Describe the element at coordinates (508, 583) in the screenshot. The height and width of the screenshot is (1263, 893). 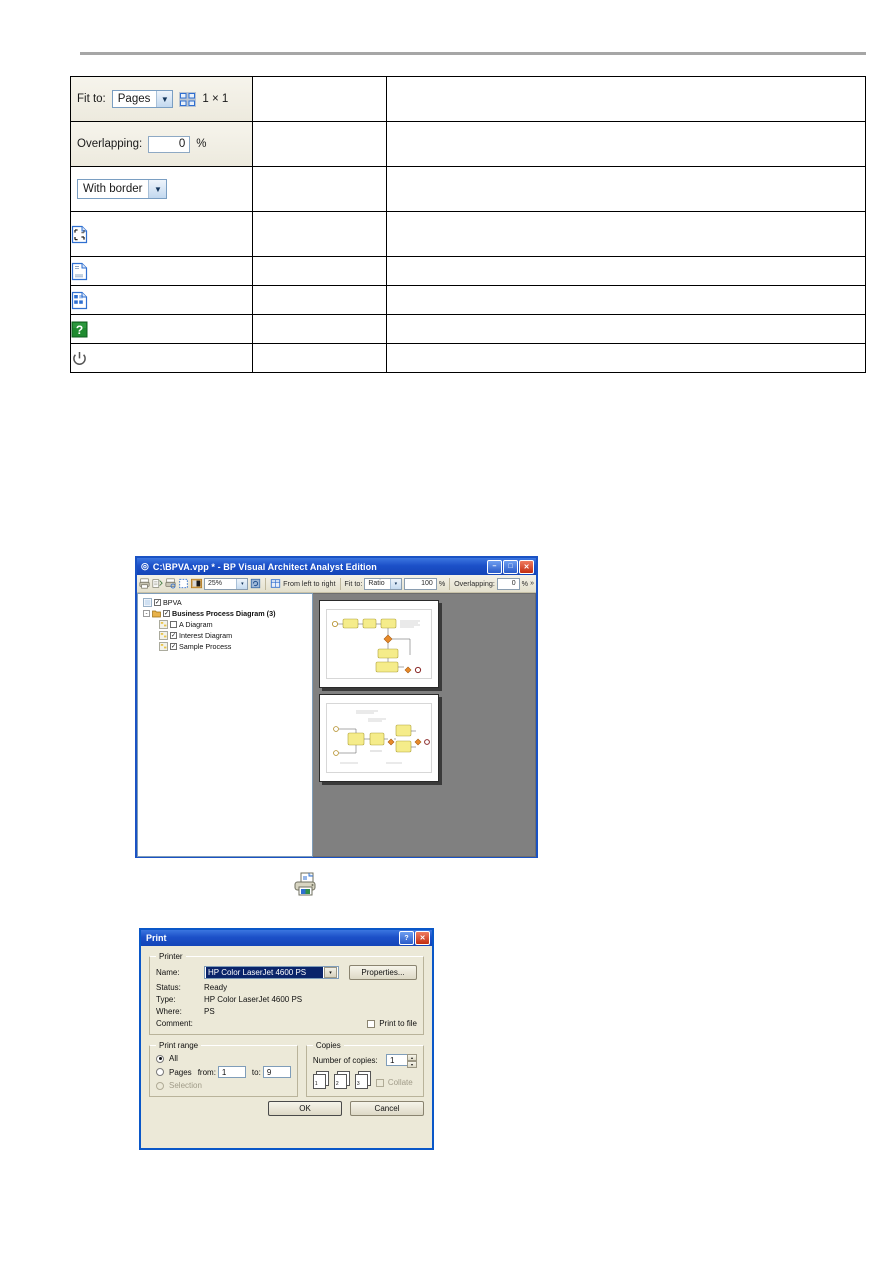
I see `toolbar-overlapping-input: 0` at that location.